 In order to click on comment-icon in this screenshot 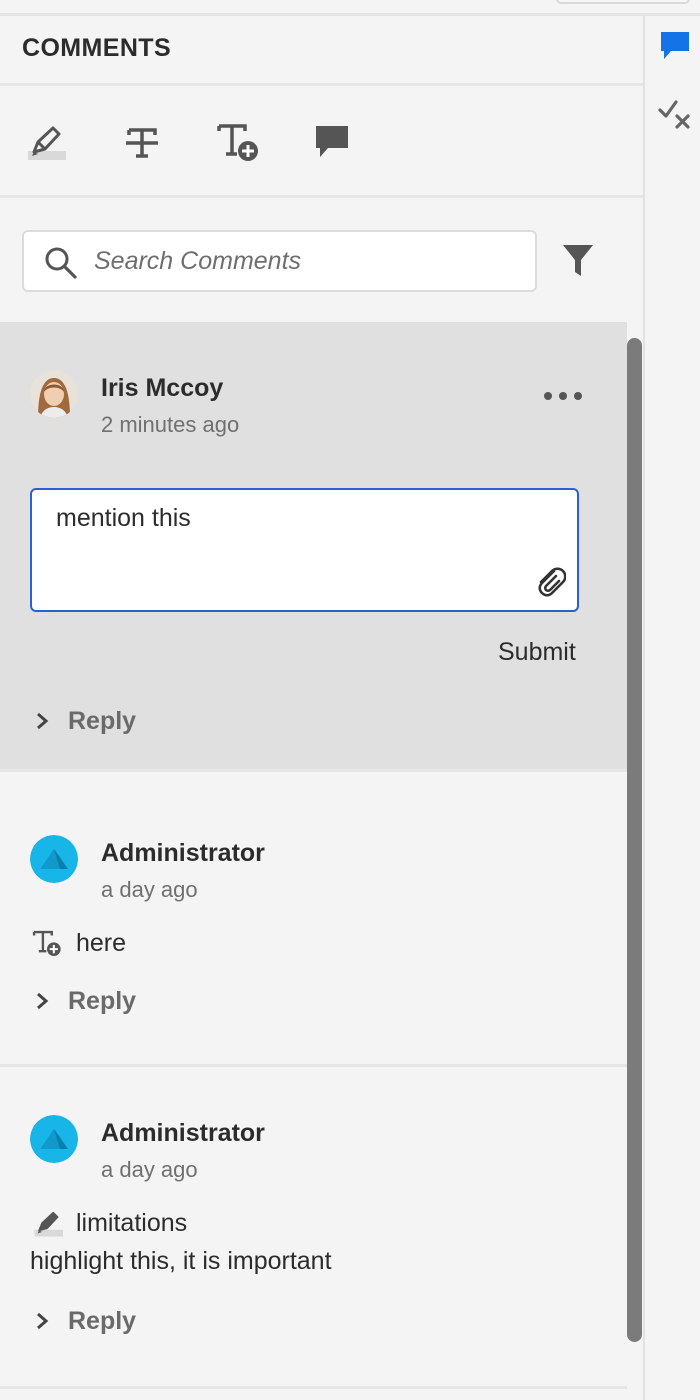, I will do `click(675, 48)`.